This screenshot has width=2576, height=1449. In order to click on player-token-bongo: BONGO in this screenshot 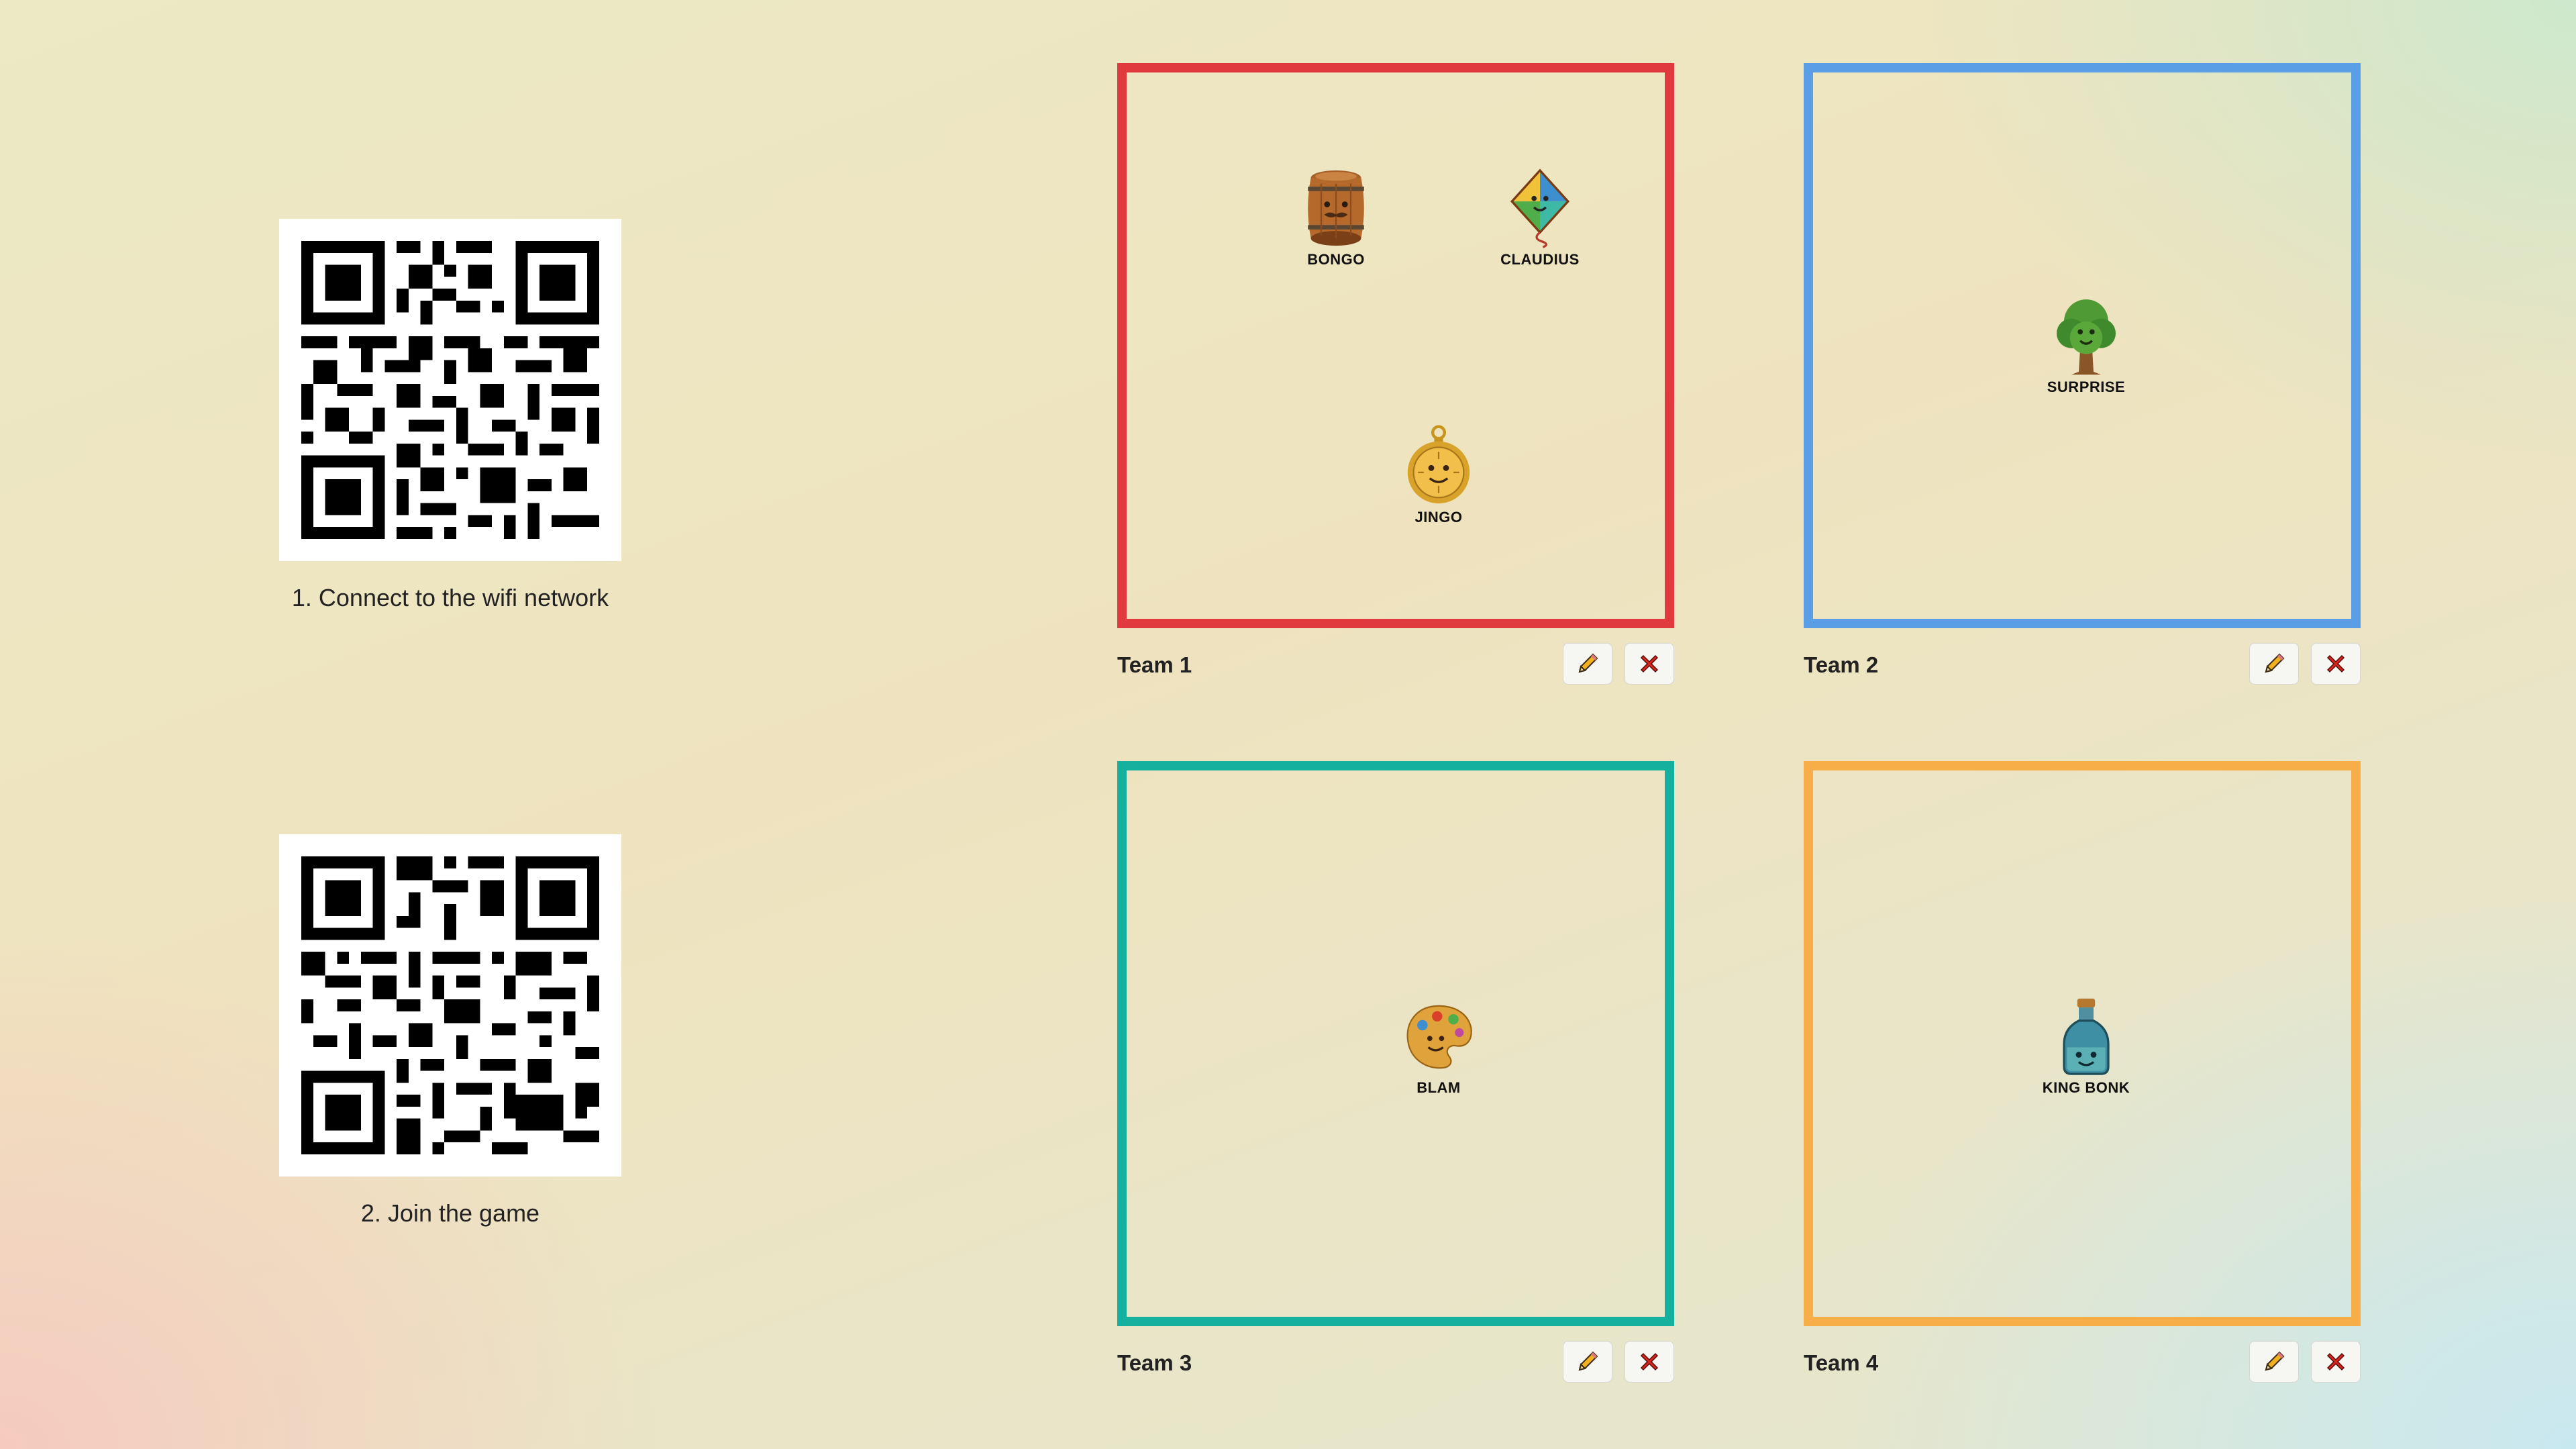, I will do `click(1335, 217)`.